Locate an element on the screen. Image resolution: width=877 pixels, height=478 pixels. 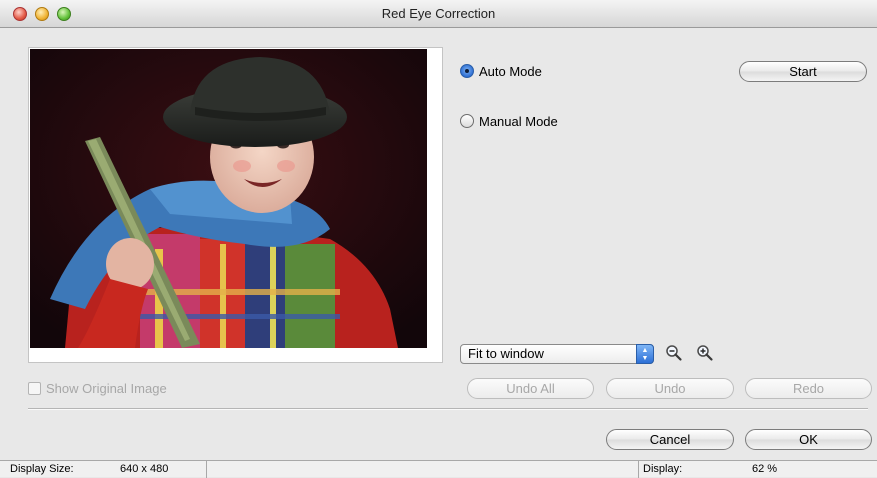
display-size-label: Display Size: is located at coordinates (42, 469).